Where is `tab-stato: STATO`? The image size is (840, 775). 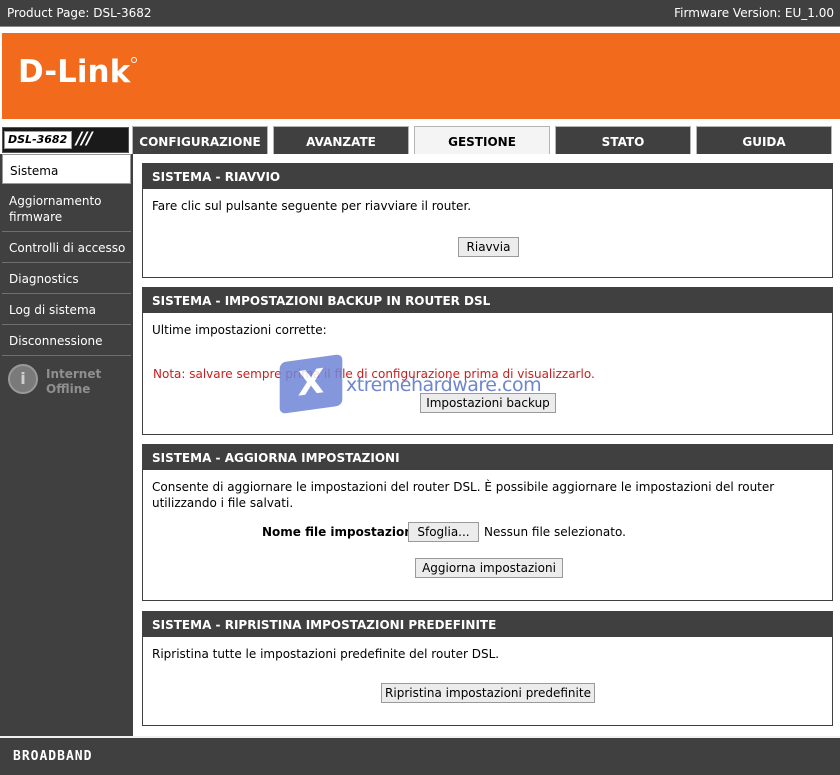
tab-stato: STATO is located at coordinates (623, 140).